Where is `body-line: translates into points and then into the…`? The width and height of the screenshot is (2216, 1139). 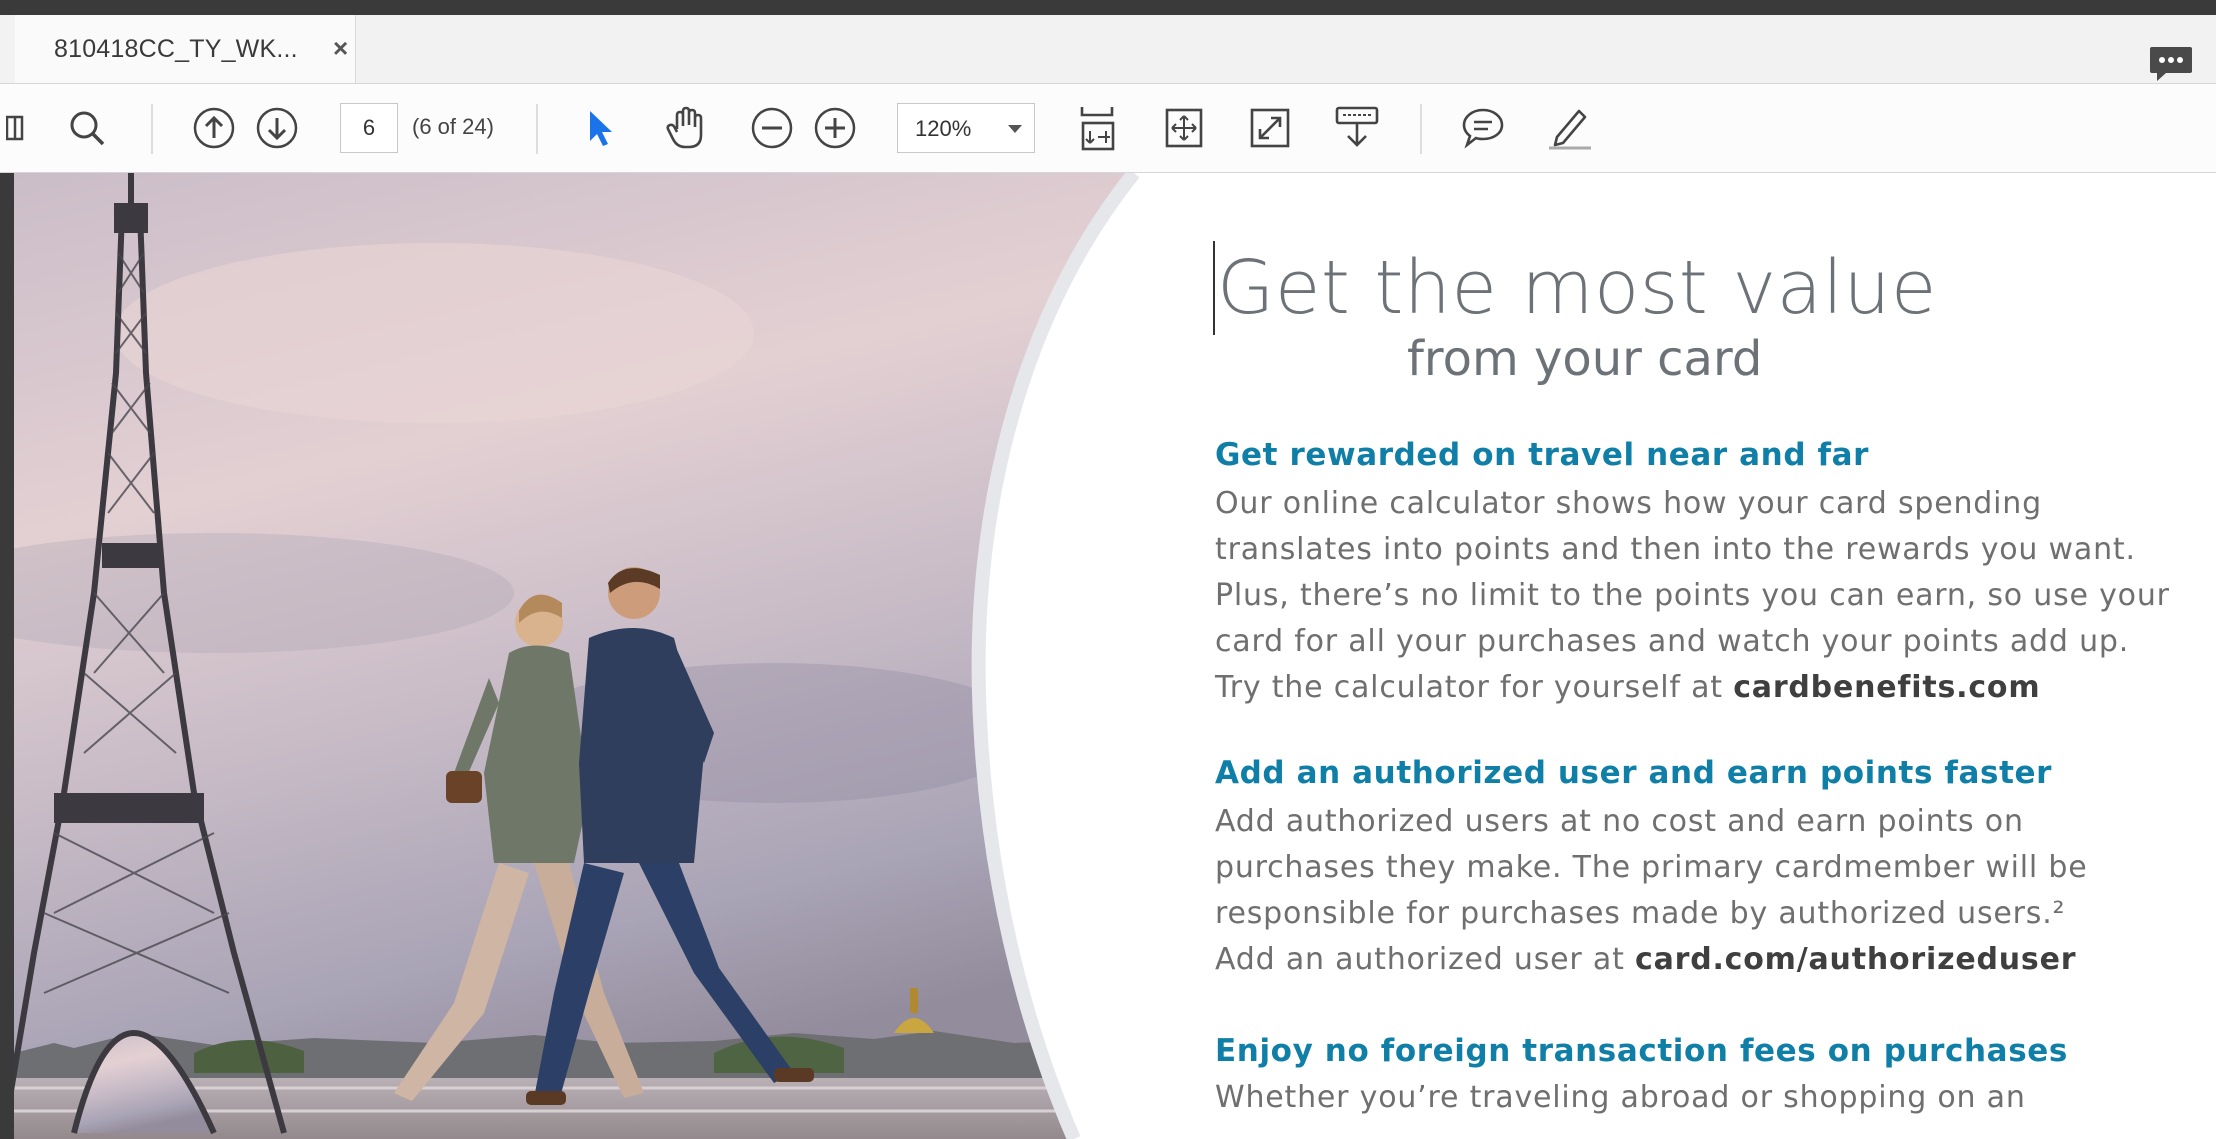
body-line: translates into points and then into the… is located at coordinates (1675, 549).